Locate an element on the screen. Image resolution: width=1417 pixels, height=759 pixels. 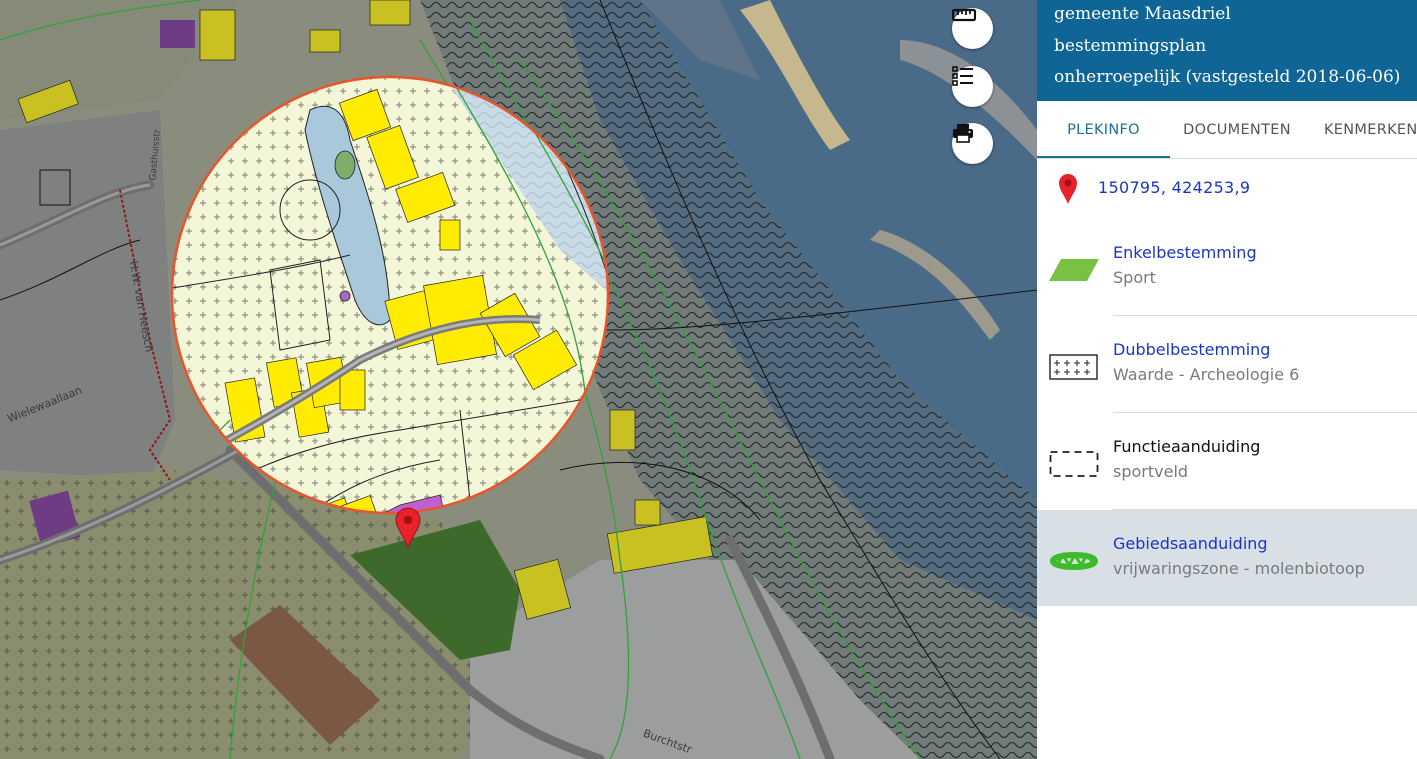
location-row: 150795, 424253,9 is located at coordinates (1227, 189).